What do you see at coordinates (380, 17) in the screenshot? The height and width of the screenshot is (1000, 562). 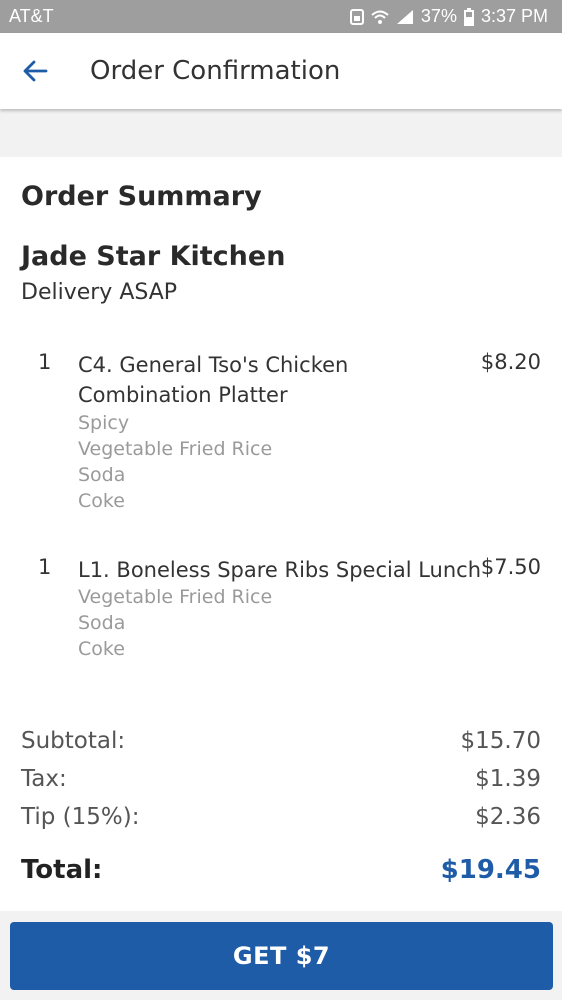 I see `wifi-icon` at bounding box center [380, 17].